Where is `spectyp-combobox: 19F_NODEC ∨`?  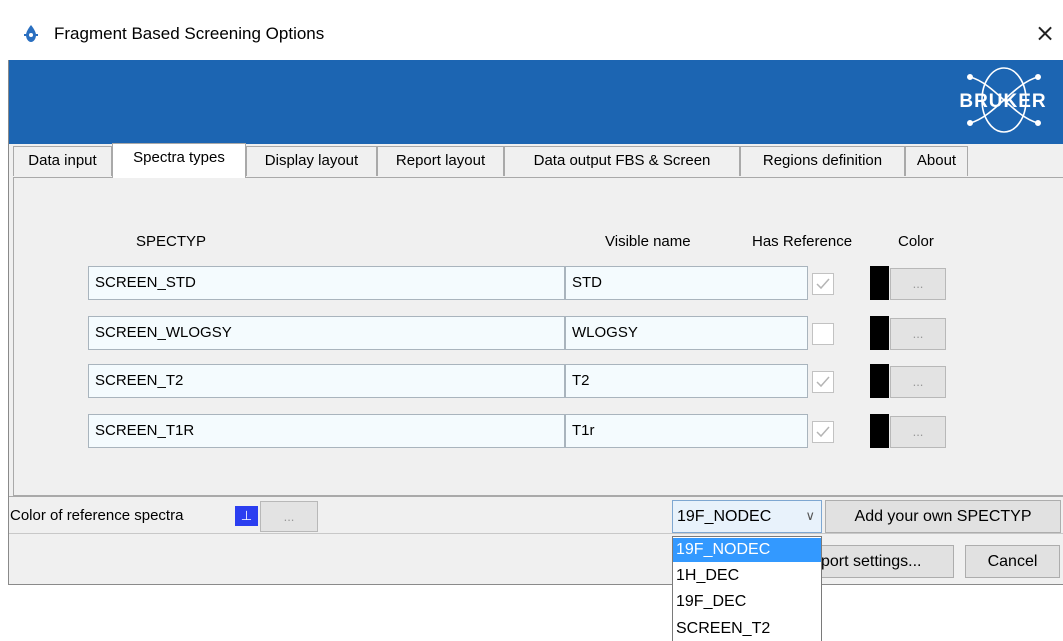 spectyp-combobox: 19F_NODEC ∨ is located at coordinates (747, 516).